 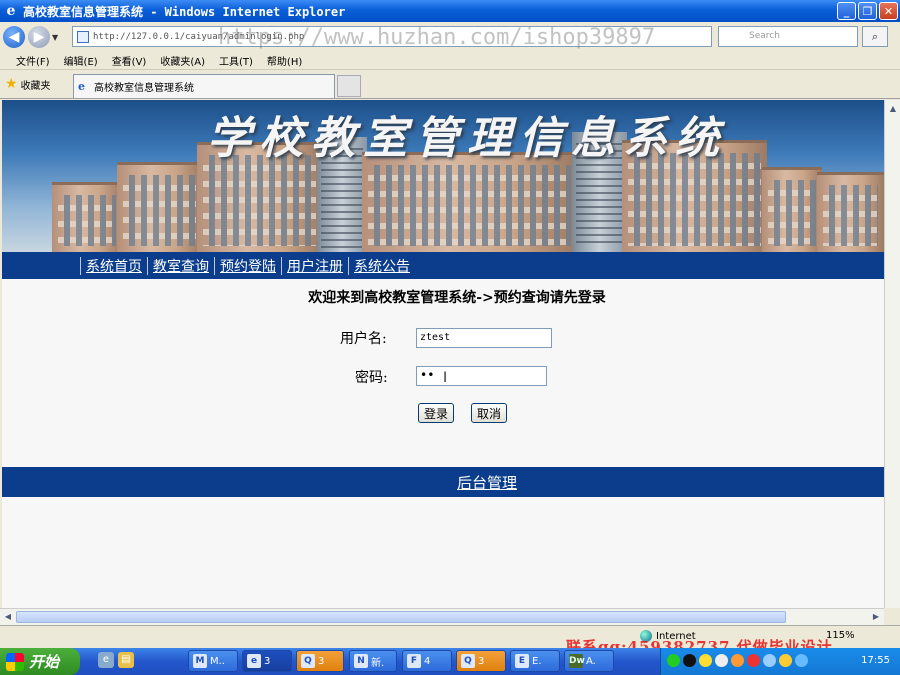 What do you see at coordinates (577, 661) in the screenshot?
I see `task-icon: Dw` at bounding box center [577, 661].